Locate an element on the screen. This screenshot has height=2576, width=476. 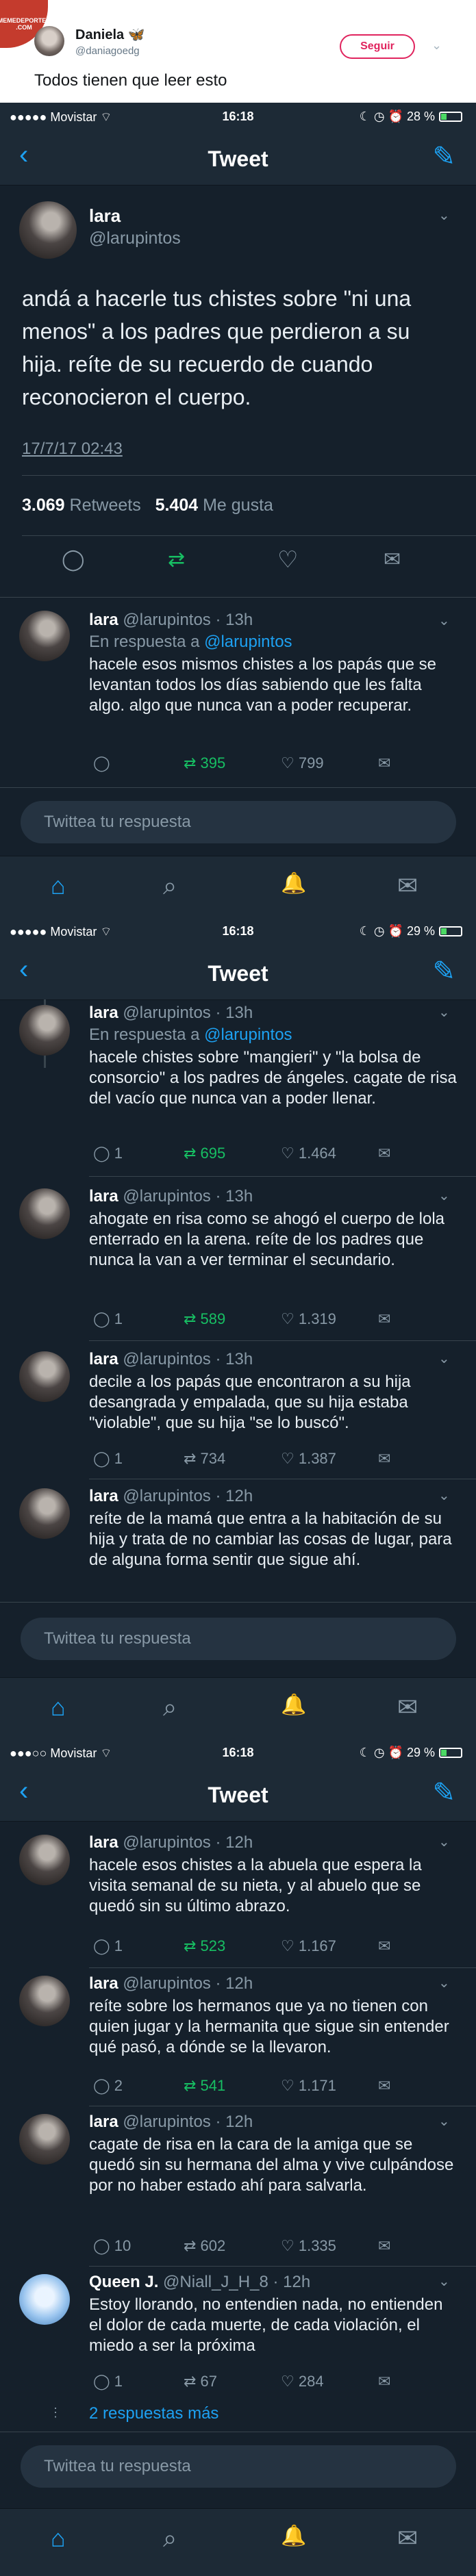
like-count: ♡ 1.387 is located at coordinates (308, 1459).